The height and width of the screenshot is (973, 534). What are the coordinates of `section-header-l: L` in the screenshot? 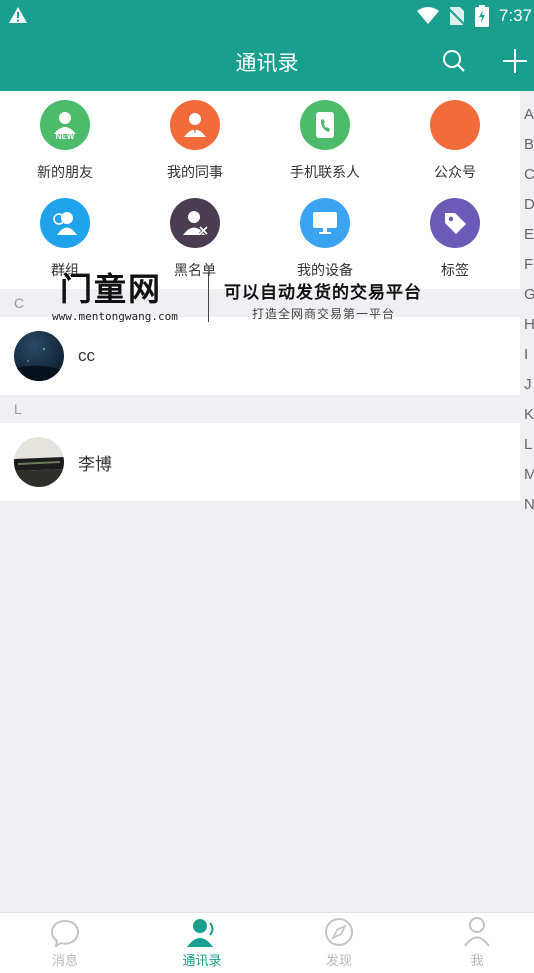 It's located at (260, 409).